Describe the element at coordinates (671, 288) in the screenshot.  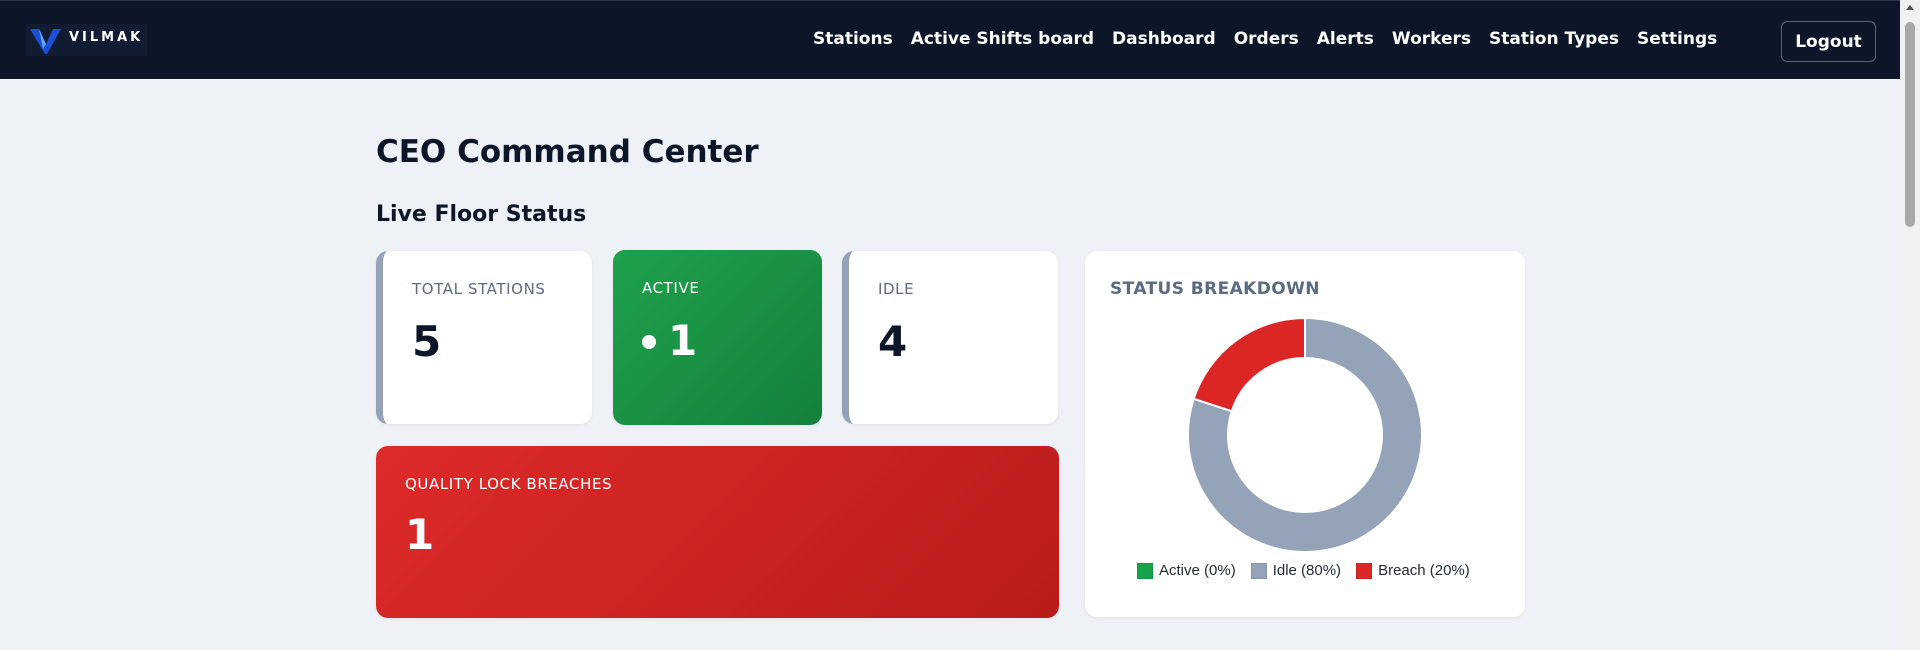
I see `active-label: ACTIVE` at that location.